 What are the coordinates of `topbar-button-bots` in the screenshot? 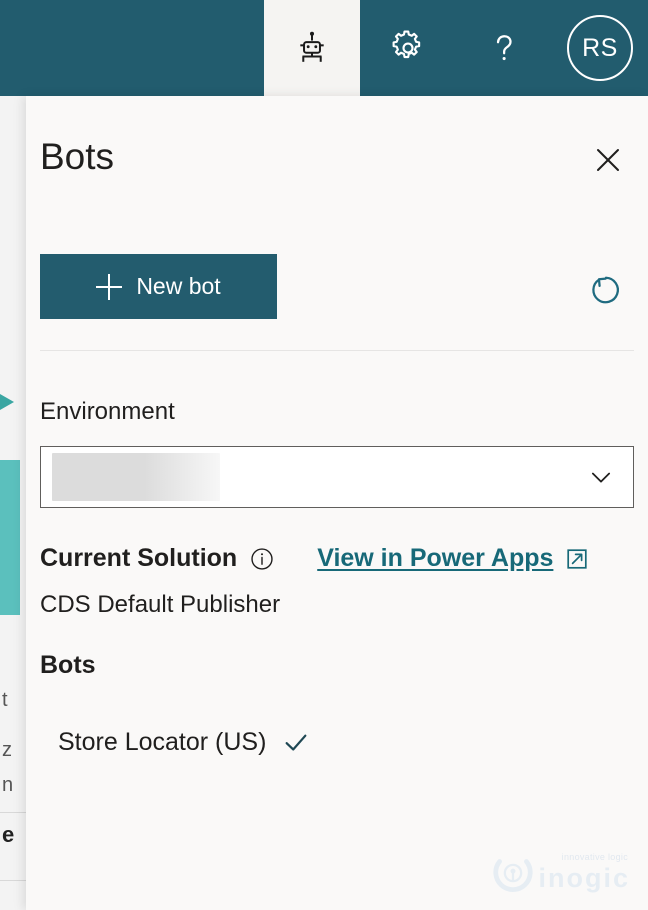 It's located at (312, 48).